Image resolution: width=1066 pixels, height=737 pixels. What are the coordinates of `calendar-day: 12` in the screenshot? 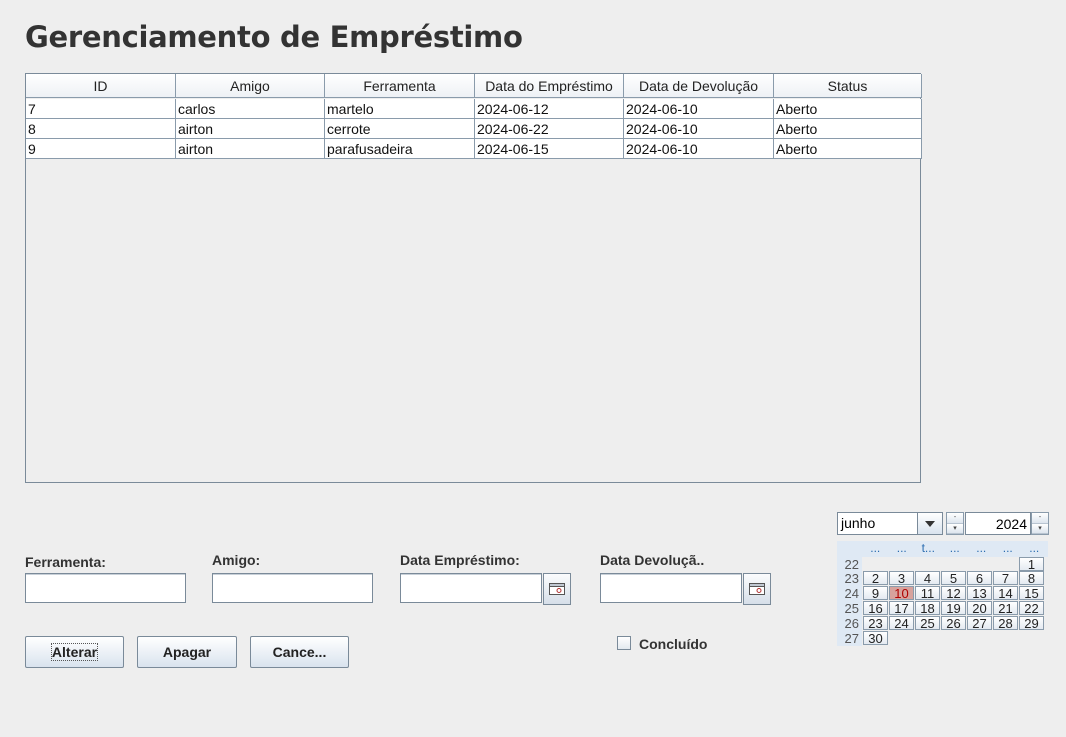 It's located at (953, 593).